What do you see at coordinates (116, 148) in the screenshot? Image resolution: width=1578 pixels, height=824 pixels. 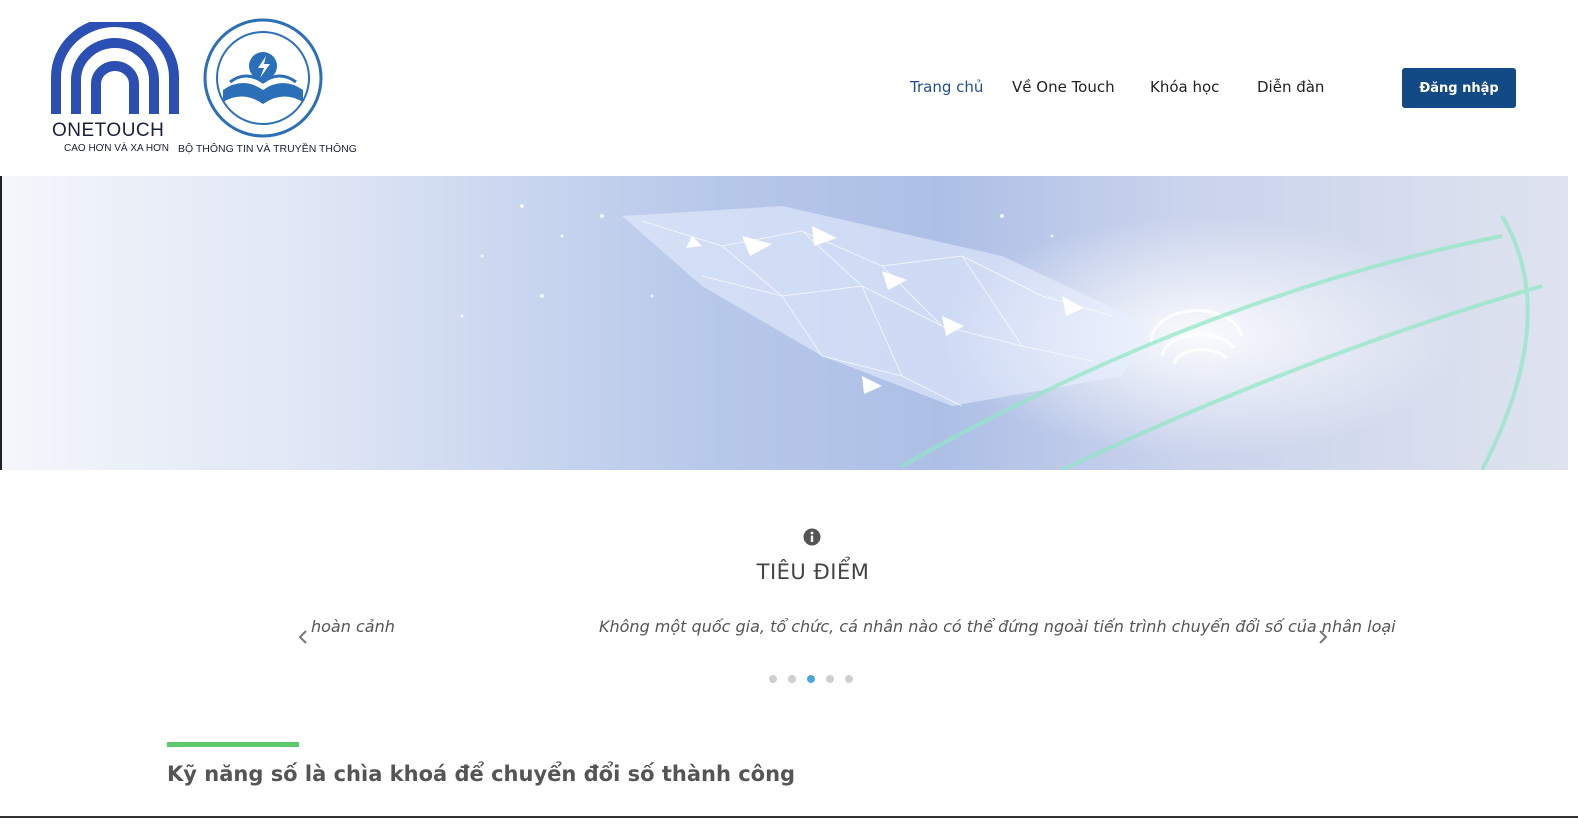 I see `onetouch-tagline: CAO HƠN VÀ XA HƠN` at bounding box center [116, 148].